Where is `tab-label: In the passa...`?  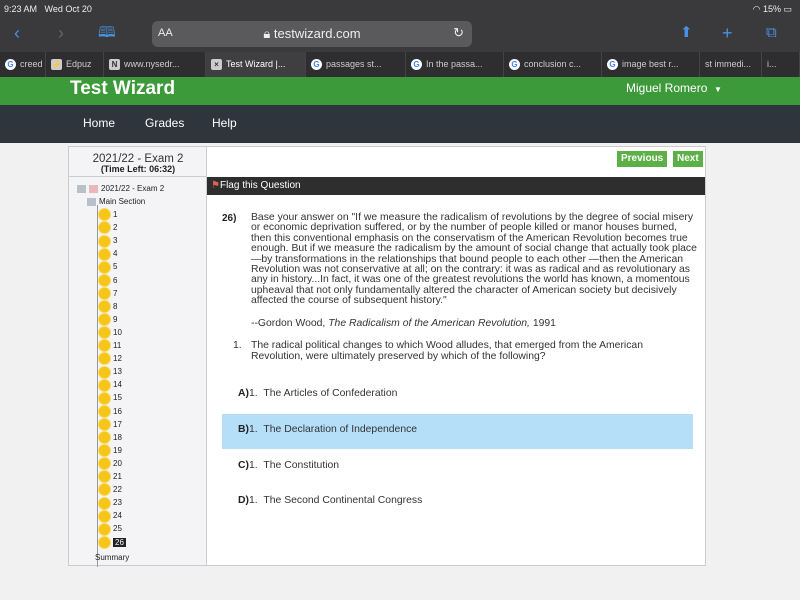 tab-label: In the passa... is located at coordinates (454, 64).